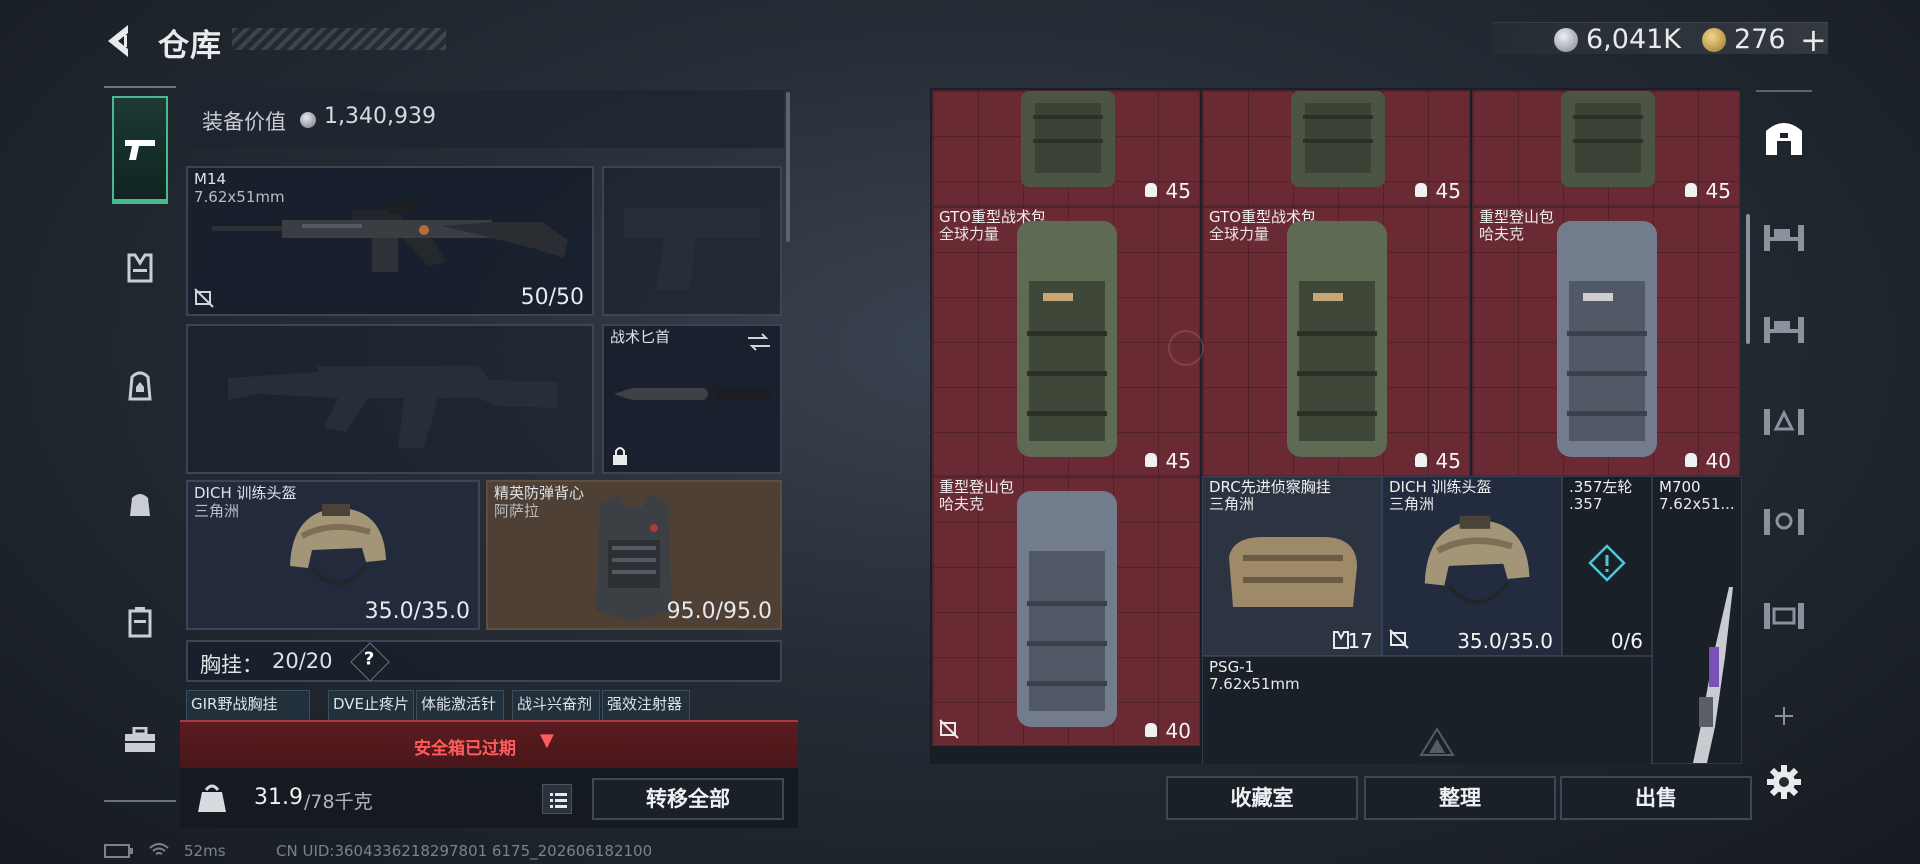  I want to click on back-button, so click(121, 41).